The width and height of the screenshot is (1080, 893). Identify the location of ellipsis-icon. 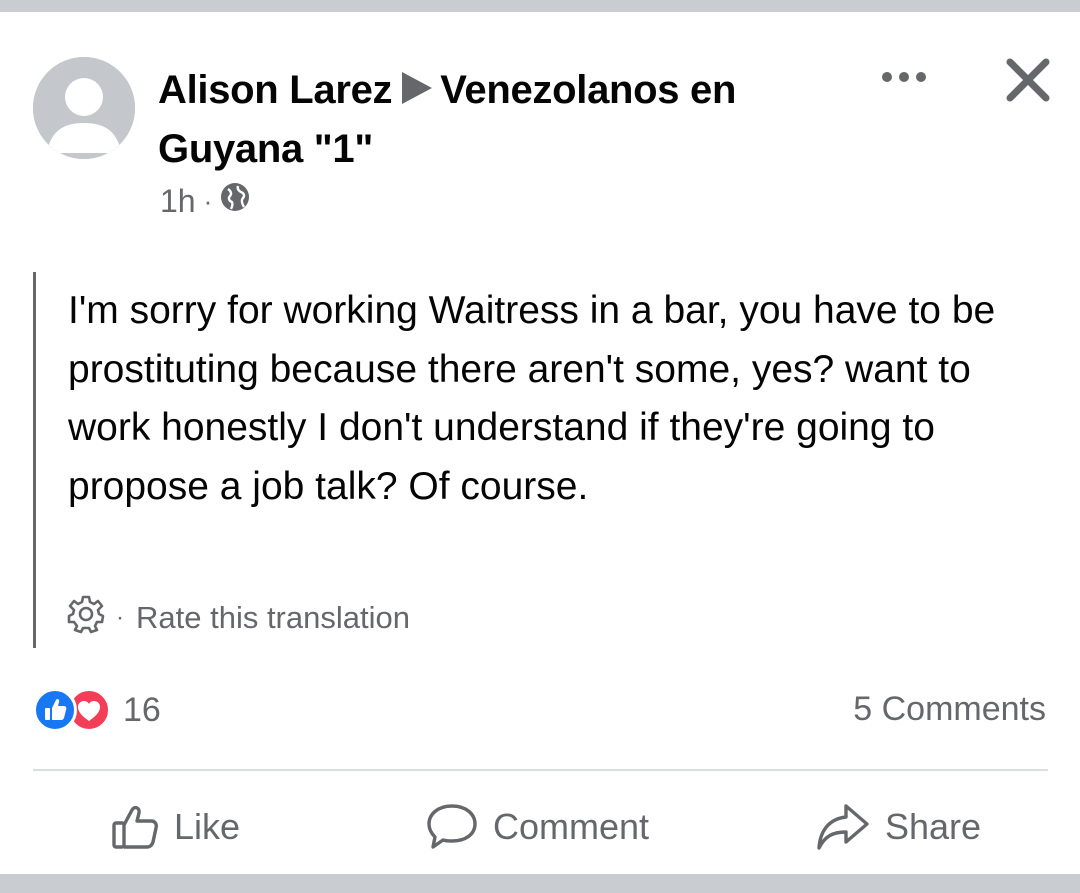
(904, 77).